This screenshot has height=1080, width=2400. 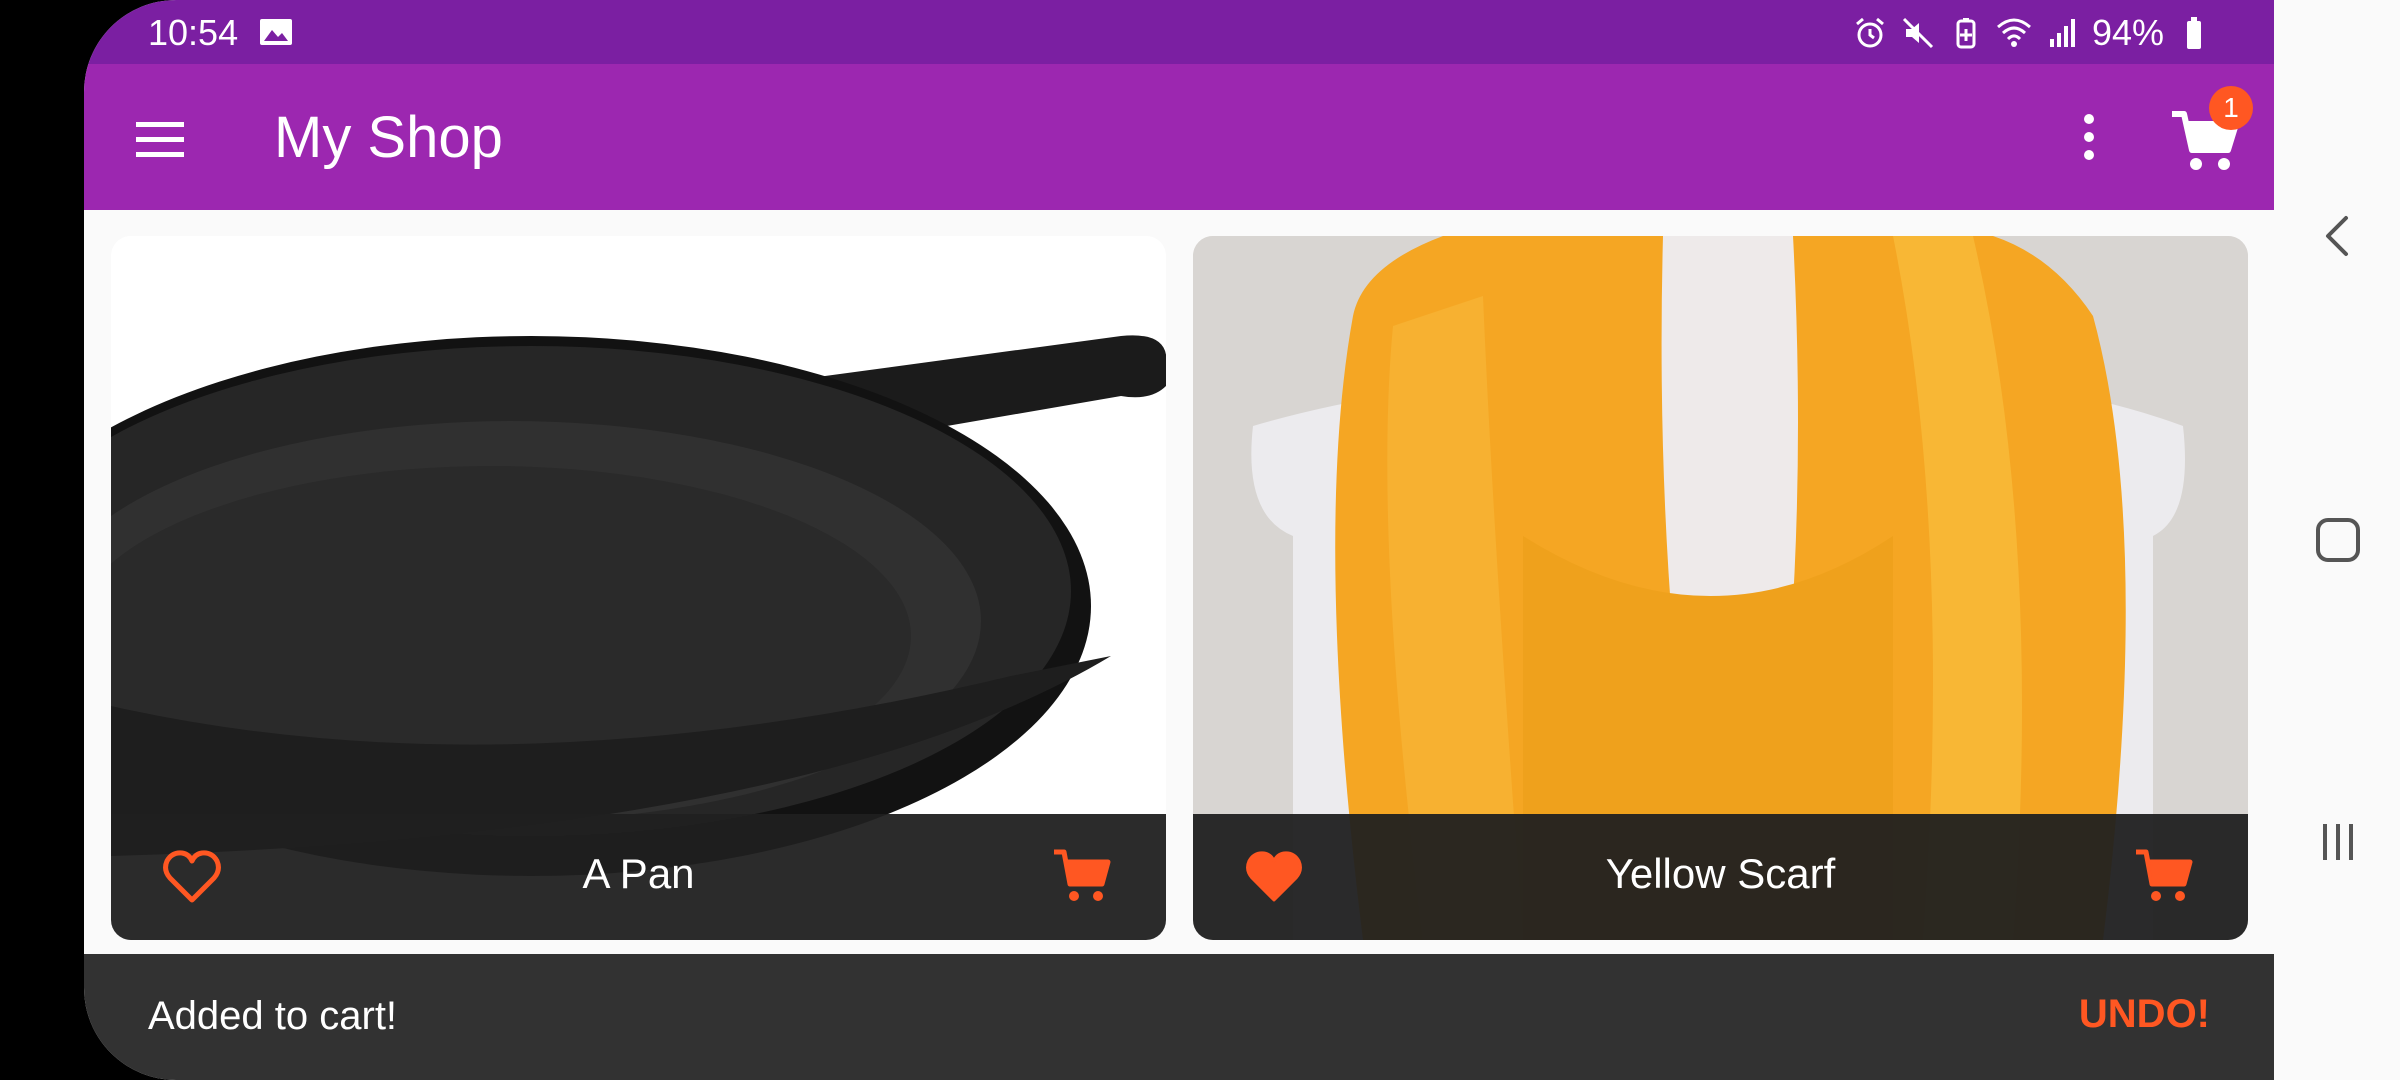 What do you see at coordinates (1966, 33) in the screenshot?
I see `battery-saver-icon` at bounding box center [1966, 33].